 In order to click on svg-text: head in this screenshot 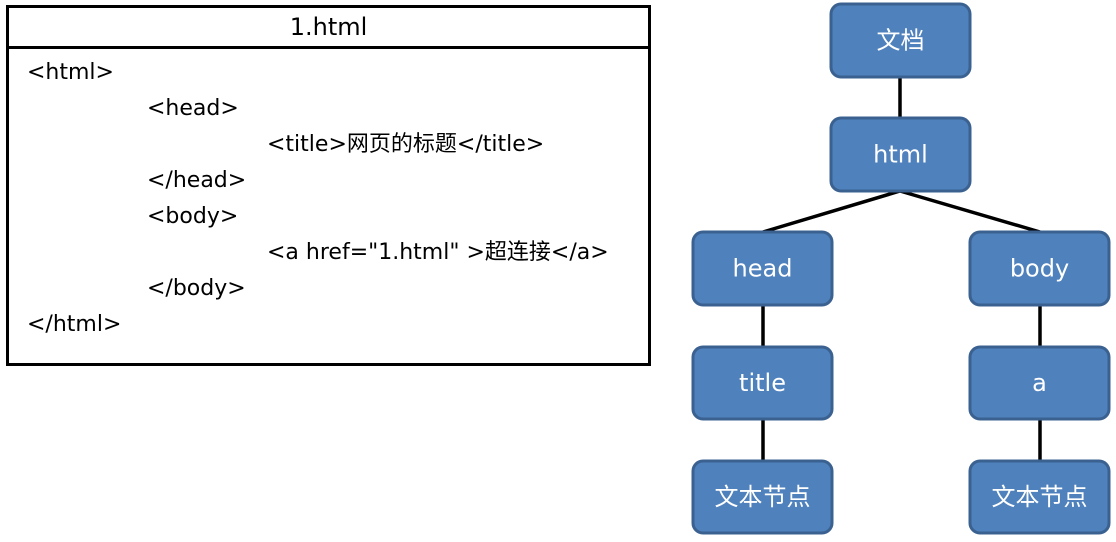, I will do `click(763, 269)`.